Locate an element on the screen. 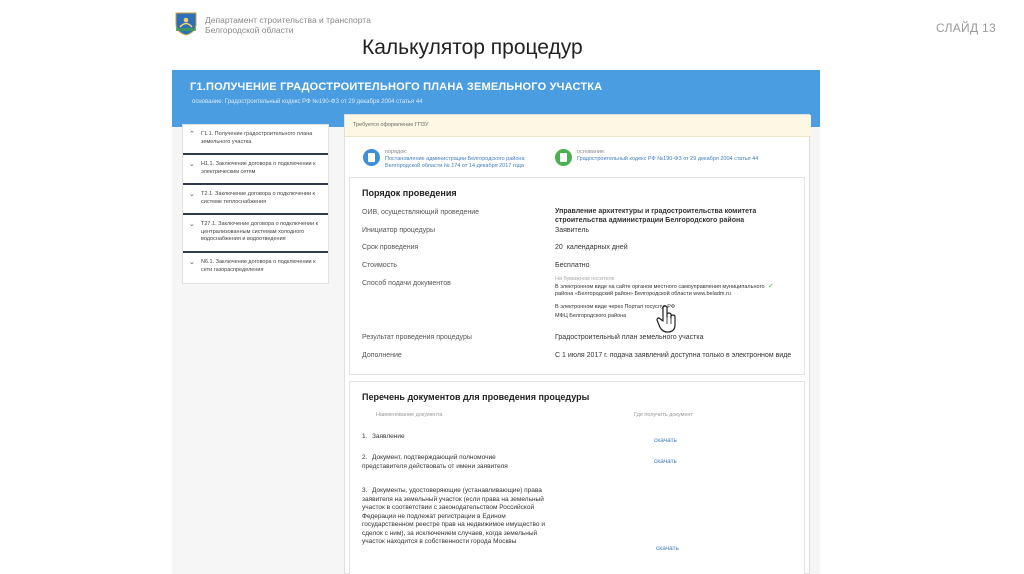 The image size is (1024, 574). method-label: Способ подачи документов is located at coordinates (406, 283).